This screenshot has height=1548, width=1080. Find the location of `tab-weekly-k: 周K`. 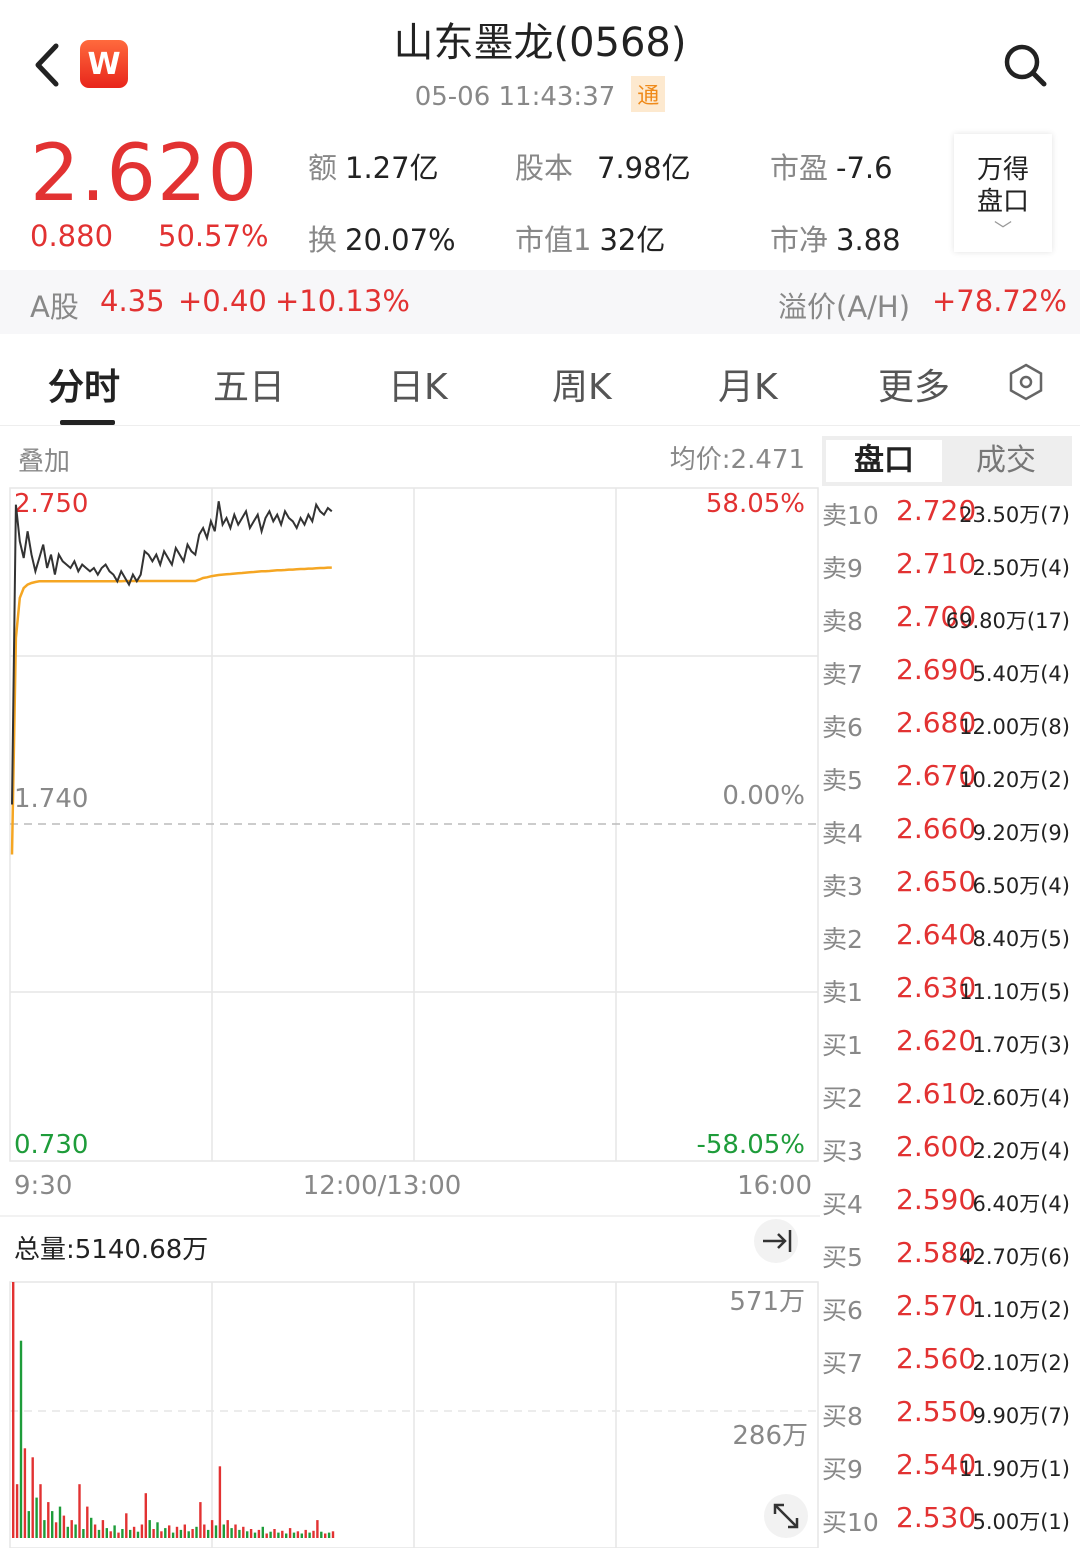

tab-weekly-k: 周K is located at coordinates (582, 384).